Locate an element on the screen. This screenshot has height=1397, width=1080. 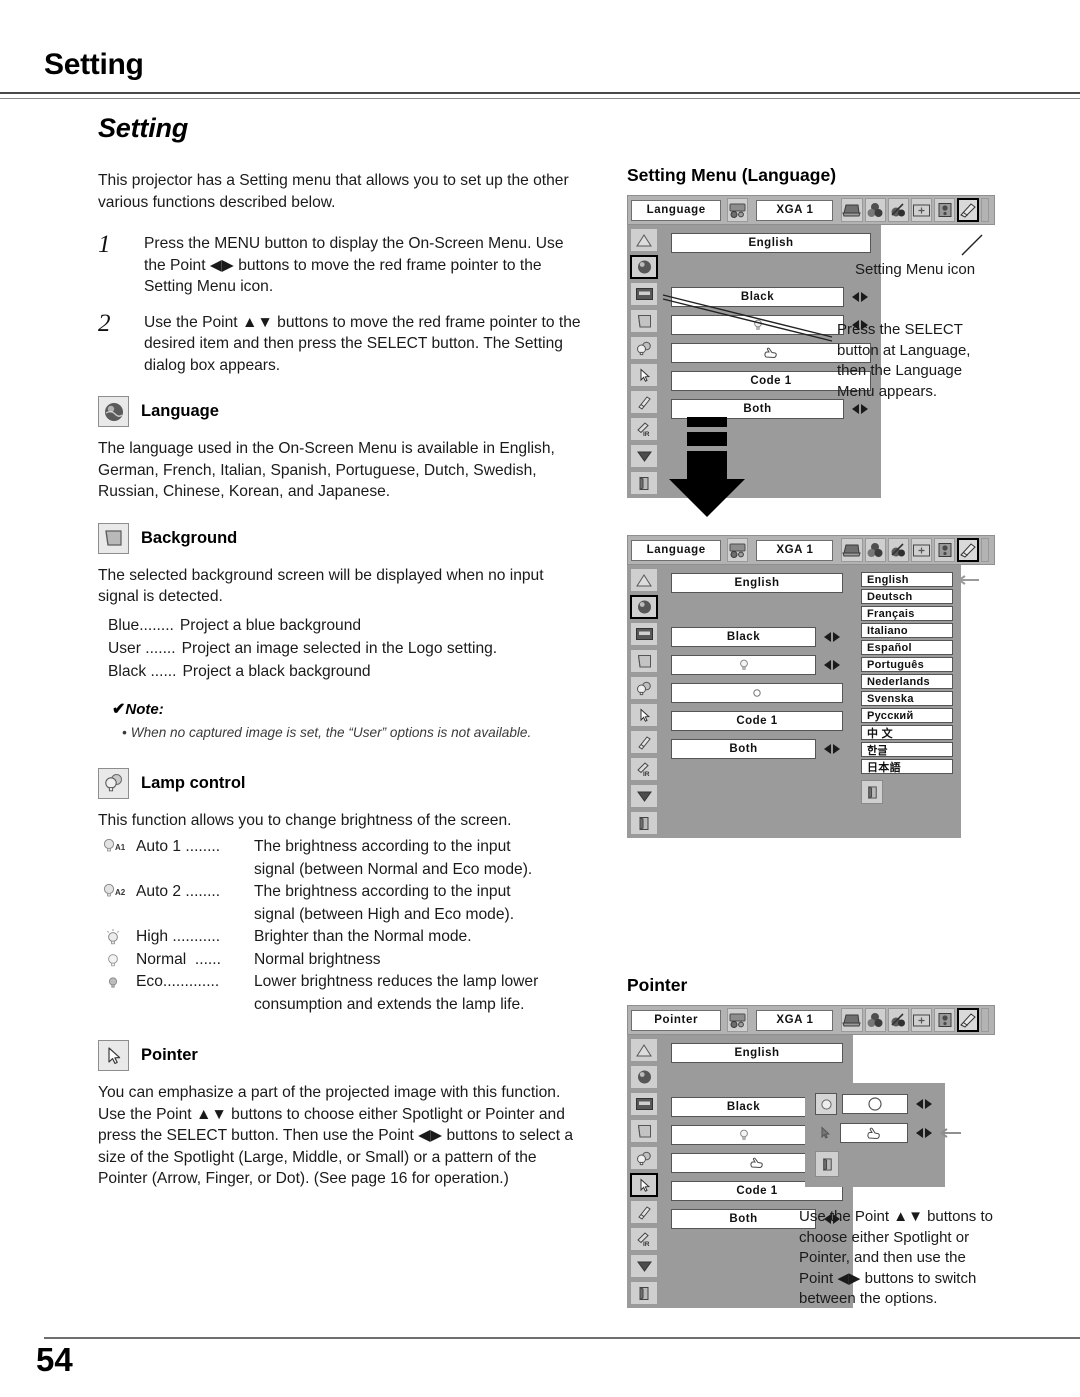
osd-row-value: Both is located at coordinates (743, 749).